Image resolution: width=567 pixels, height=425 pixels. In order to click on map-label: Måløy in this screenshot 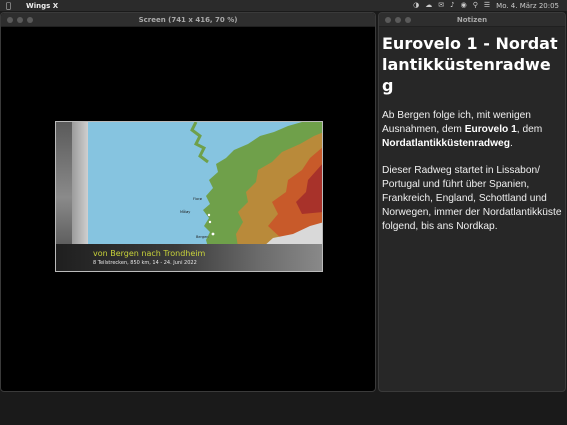, I will do `click(185, 212)`.